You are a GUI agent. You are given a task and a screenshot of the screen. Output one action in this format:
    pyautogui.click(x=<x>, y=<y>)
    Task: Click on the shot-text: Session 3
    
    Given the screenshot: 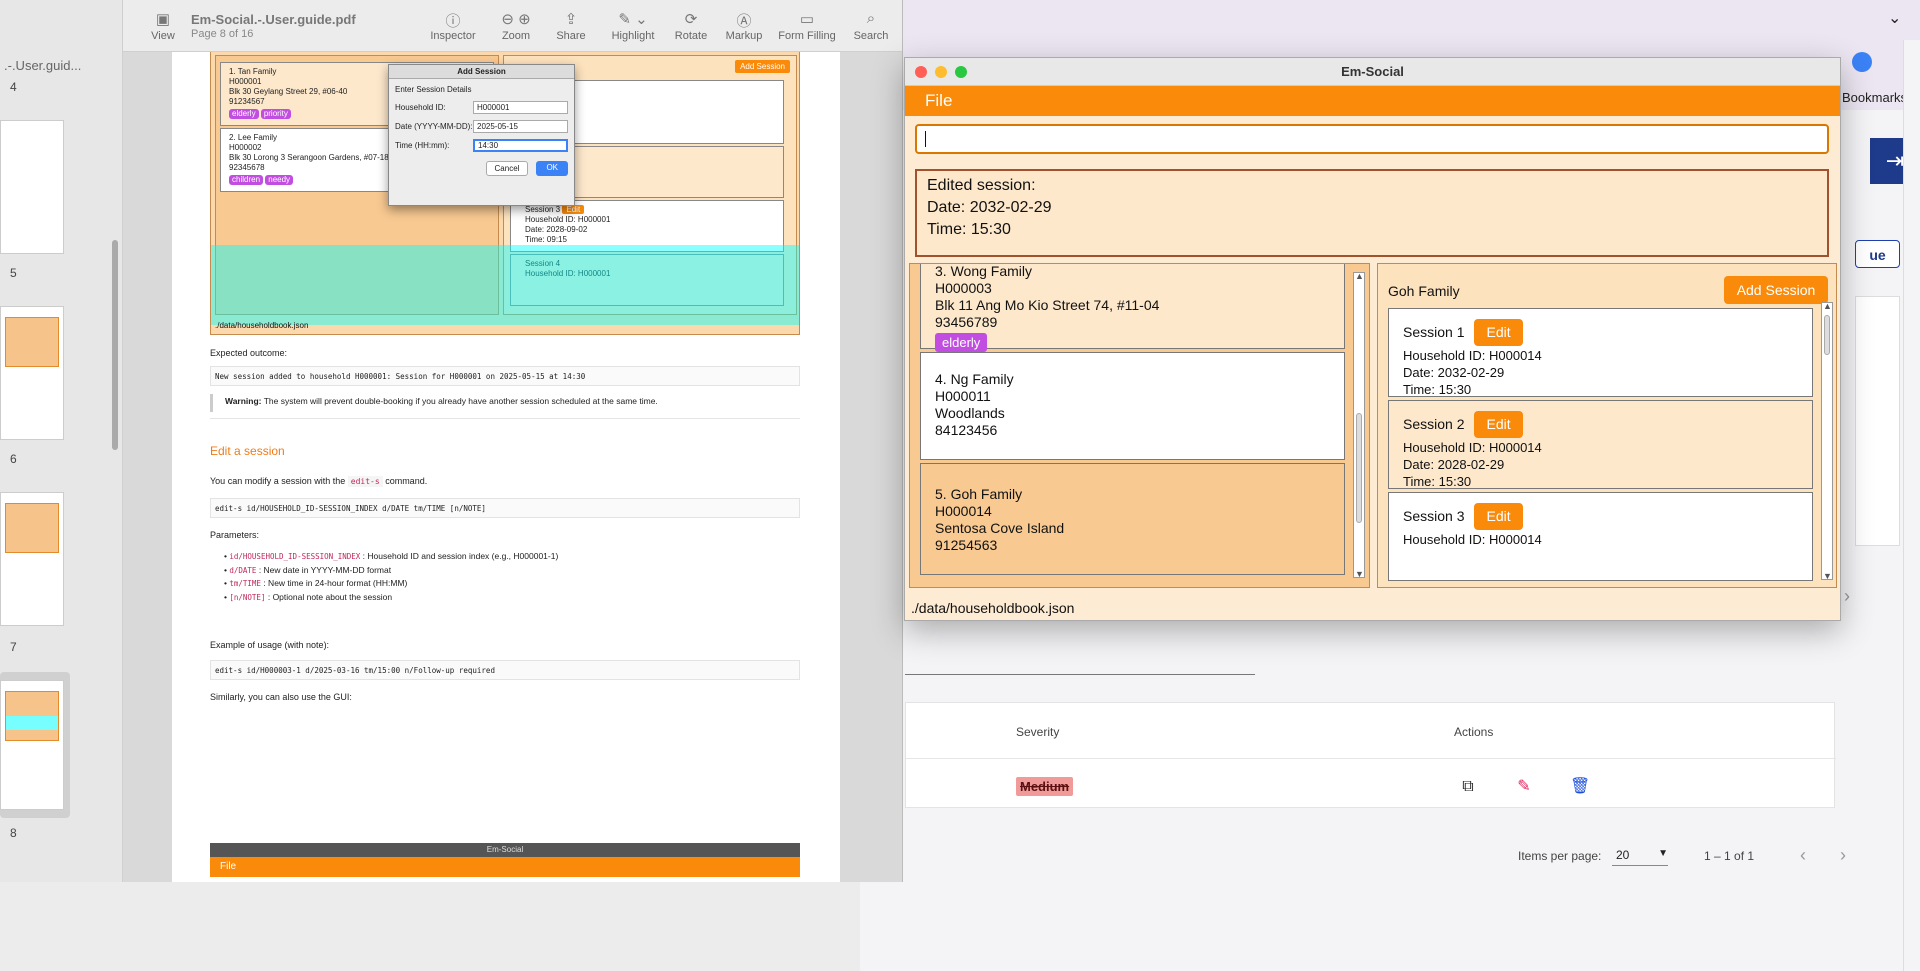 What is the action you would take?
    pyautogui.click(x=543, y=209)
    